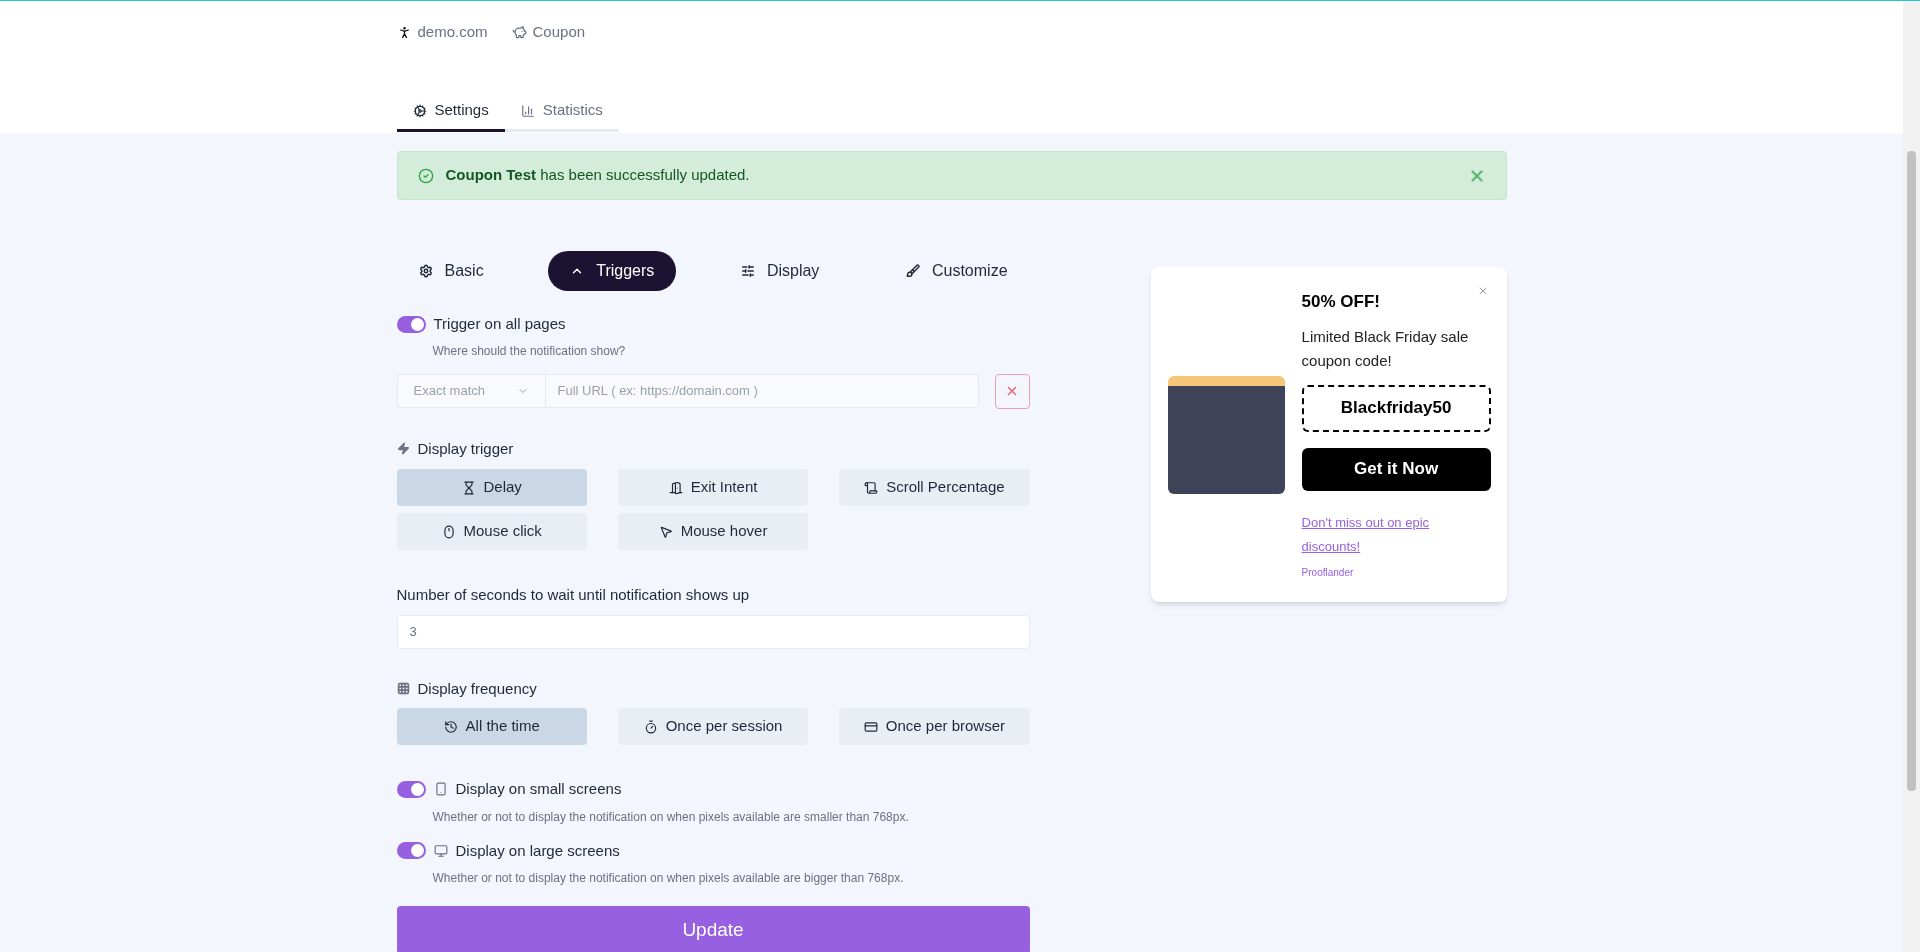 The width and height of the screenshot is (1920, 952). What do you see at coordinates (573, 595) in the screenshot?
I see `field-label: Number of seconds to wait until notification shows up` at bounding box center [573, 595].